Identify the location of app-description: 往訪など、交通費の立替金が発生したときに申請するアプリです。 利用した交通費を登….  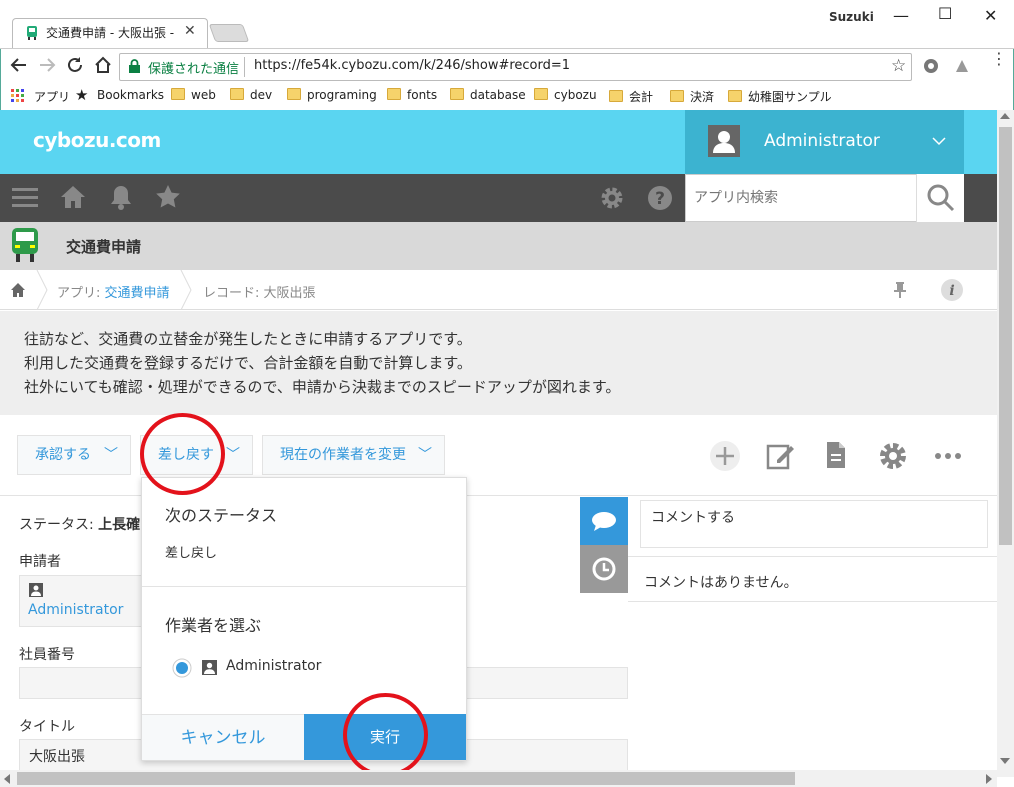
(498, 363).